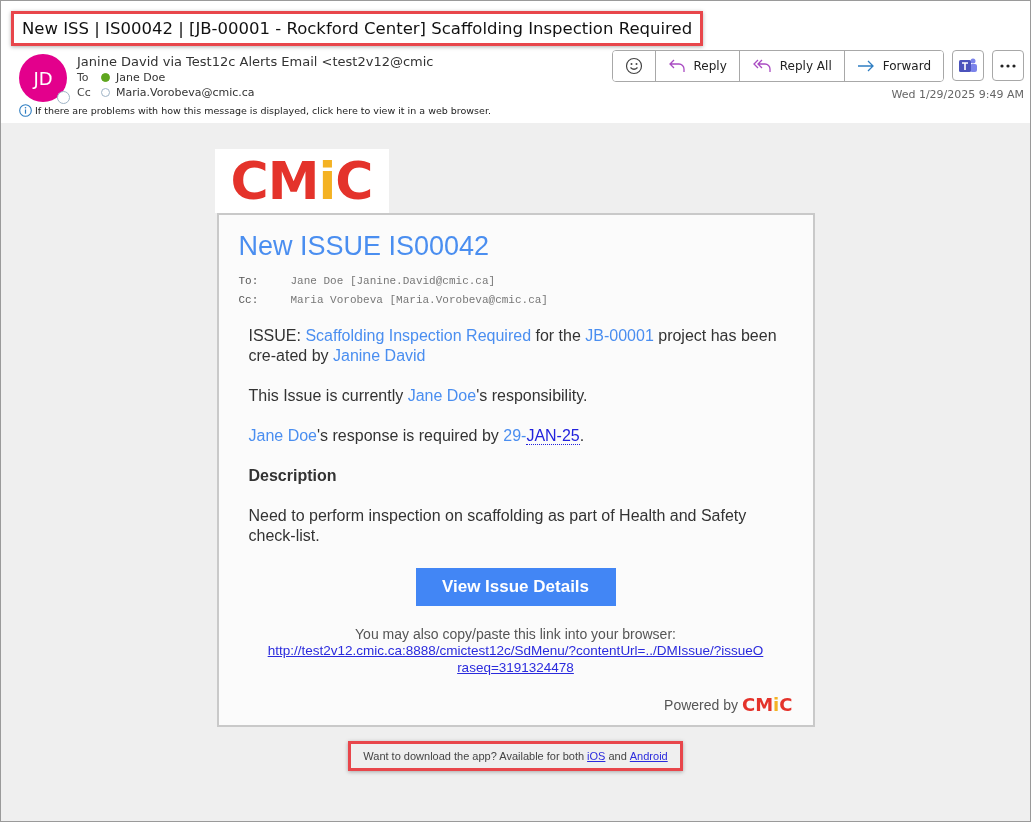 The width and height of the screenshot is (1031, 822). Describe the element at coordinates (865, 66) in the screenshot. I see `forward-arrow-icon` at that location.